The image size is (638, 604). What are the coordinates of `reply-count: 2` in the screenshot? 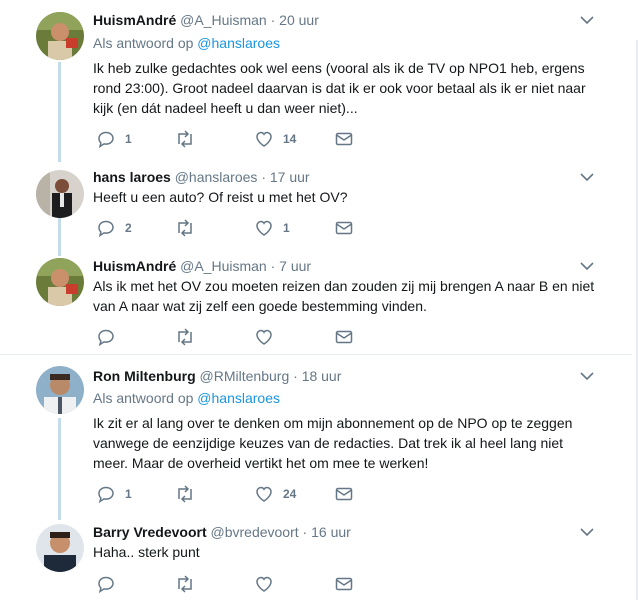 It's located at (128, 228).